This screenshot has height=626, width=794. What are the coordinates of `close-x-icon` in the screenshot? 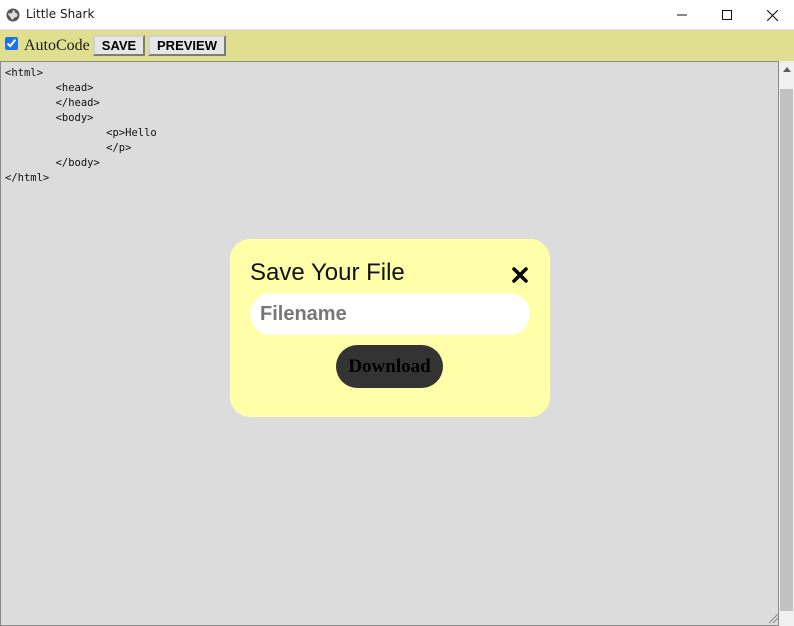 It's located at (520, 275).